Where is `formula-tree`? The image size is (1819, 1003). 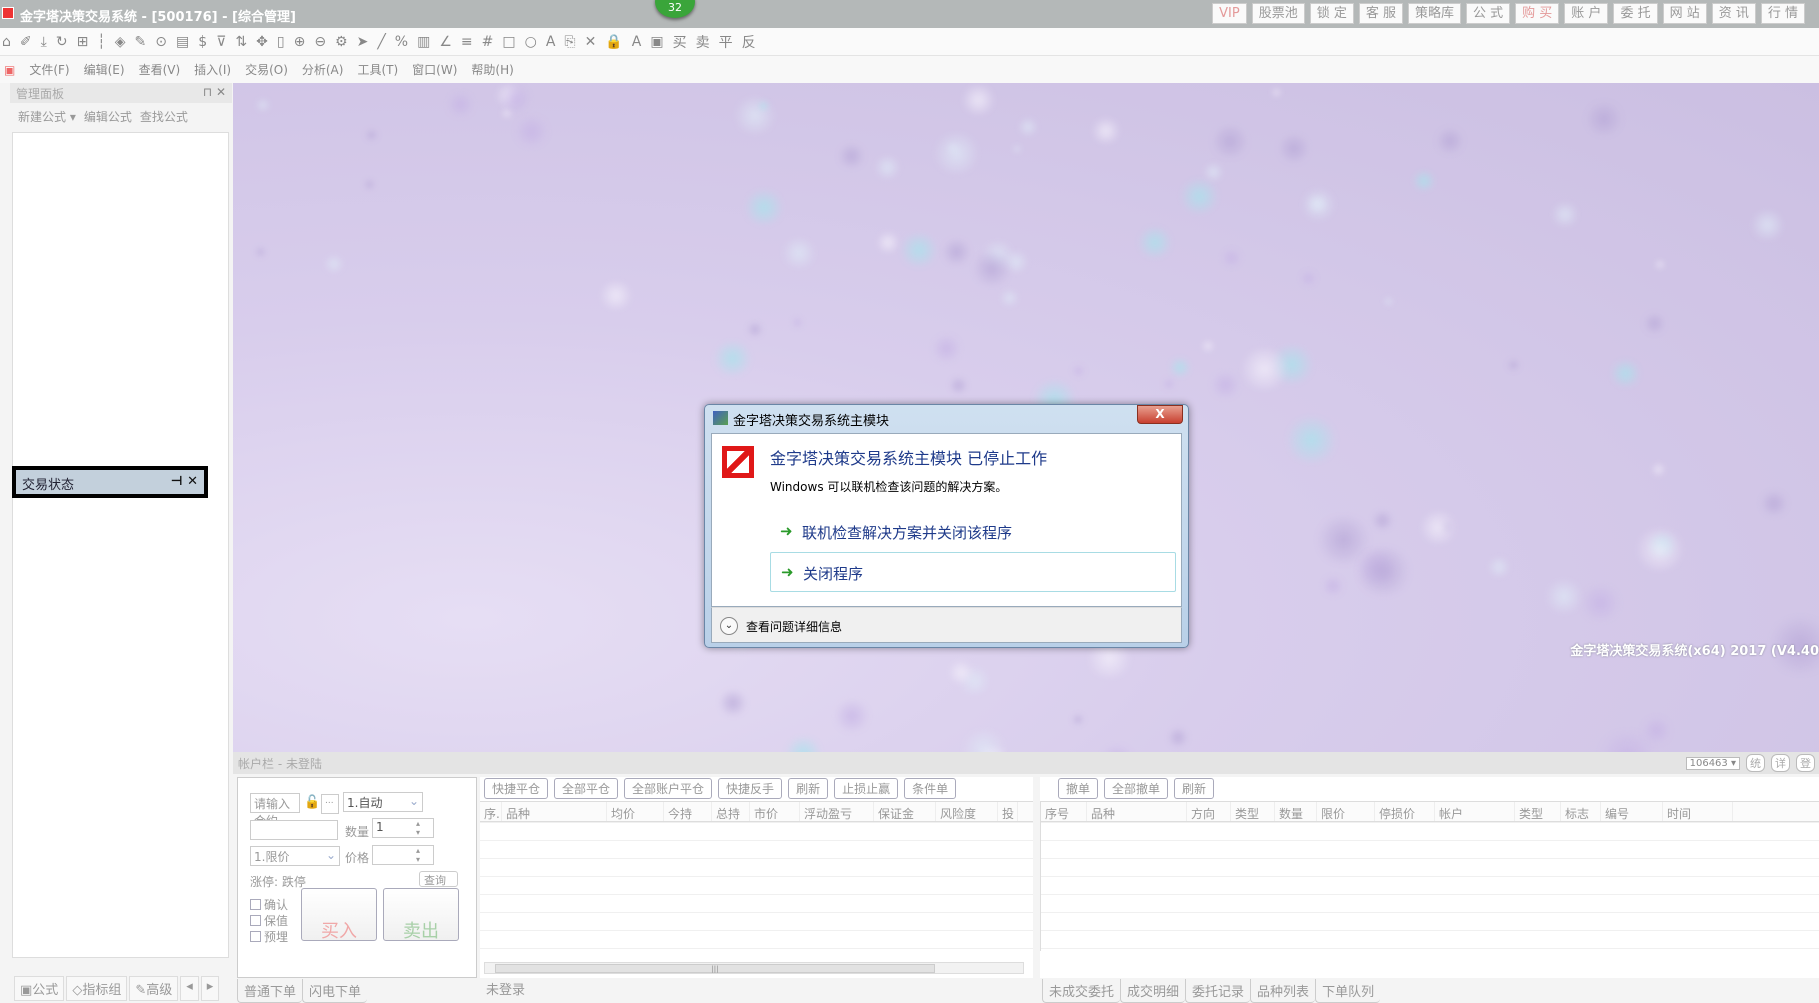 formula-tree is located at coordinates (120, 545).